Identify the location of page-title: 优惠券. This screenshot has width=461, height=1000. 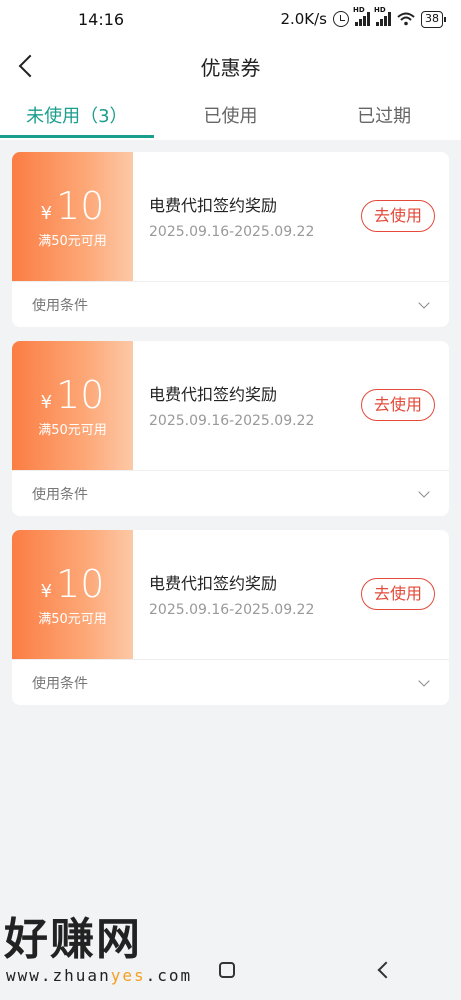
(230, 67).